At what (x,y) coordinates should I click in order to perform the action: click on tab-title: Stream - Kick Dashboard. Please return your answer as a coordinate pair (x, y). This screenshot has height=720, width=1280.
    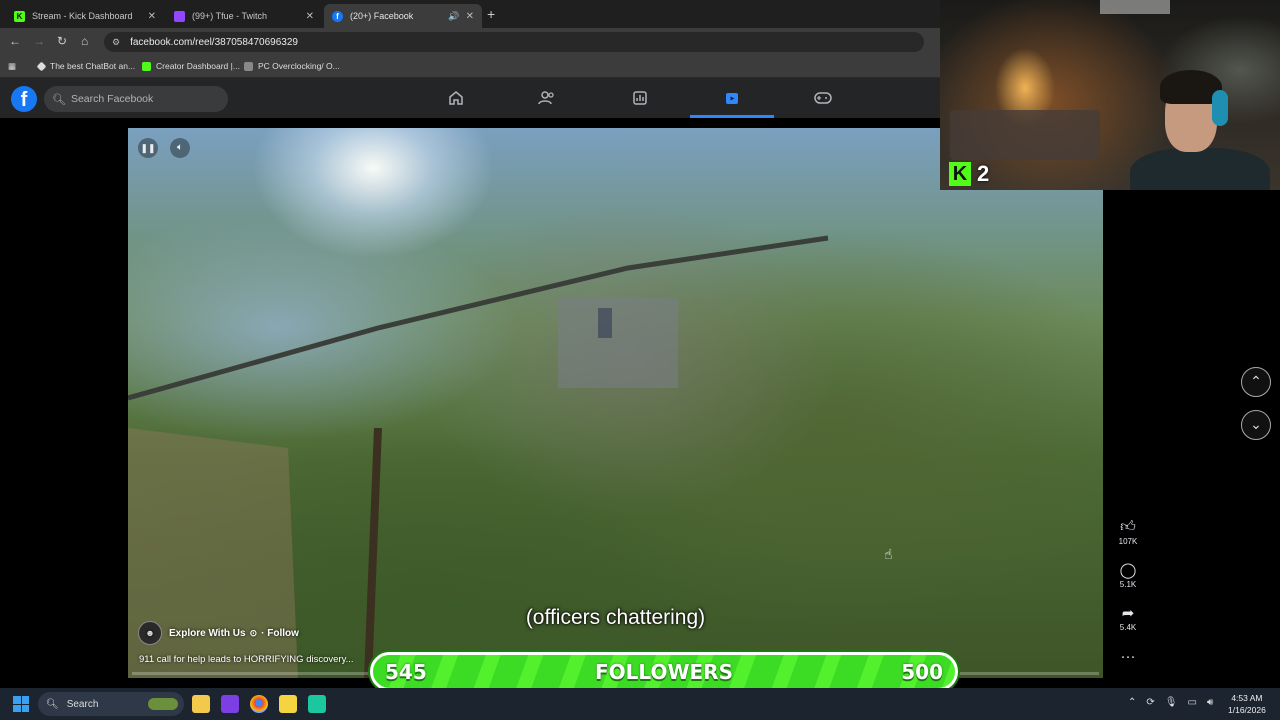
    Looking at the image, I should click on (82, 16).